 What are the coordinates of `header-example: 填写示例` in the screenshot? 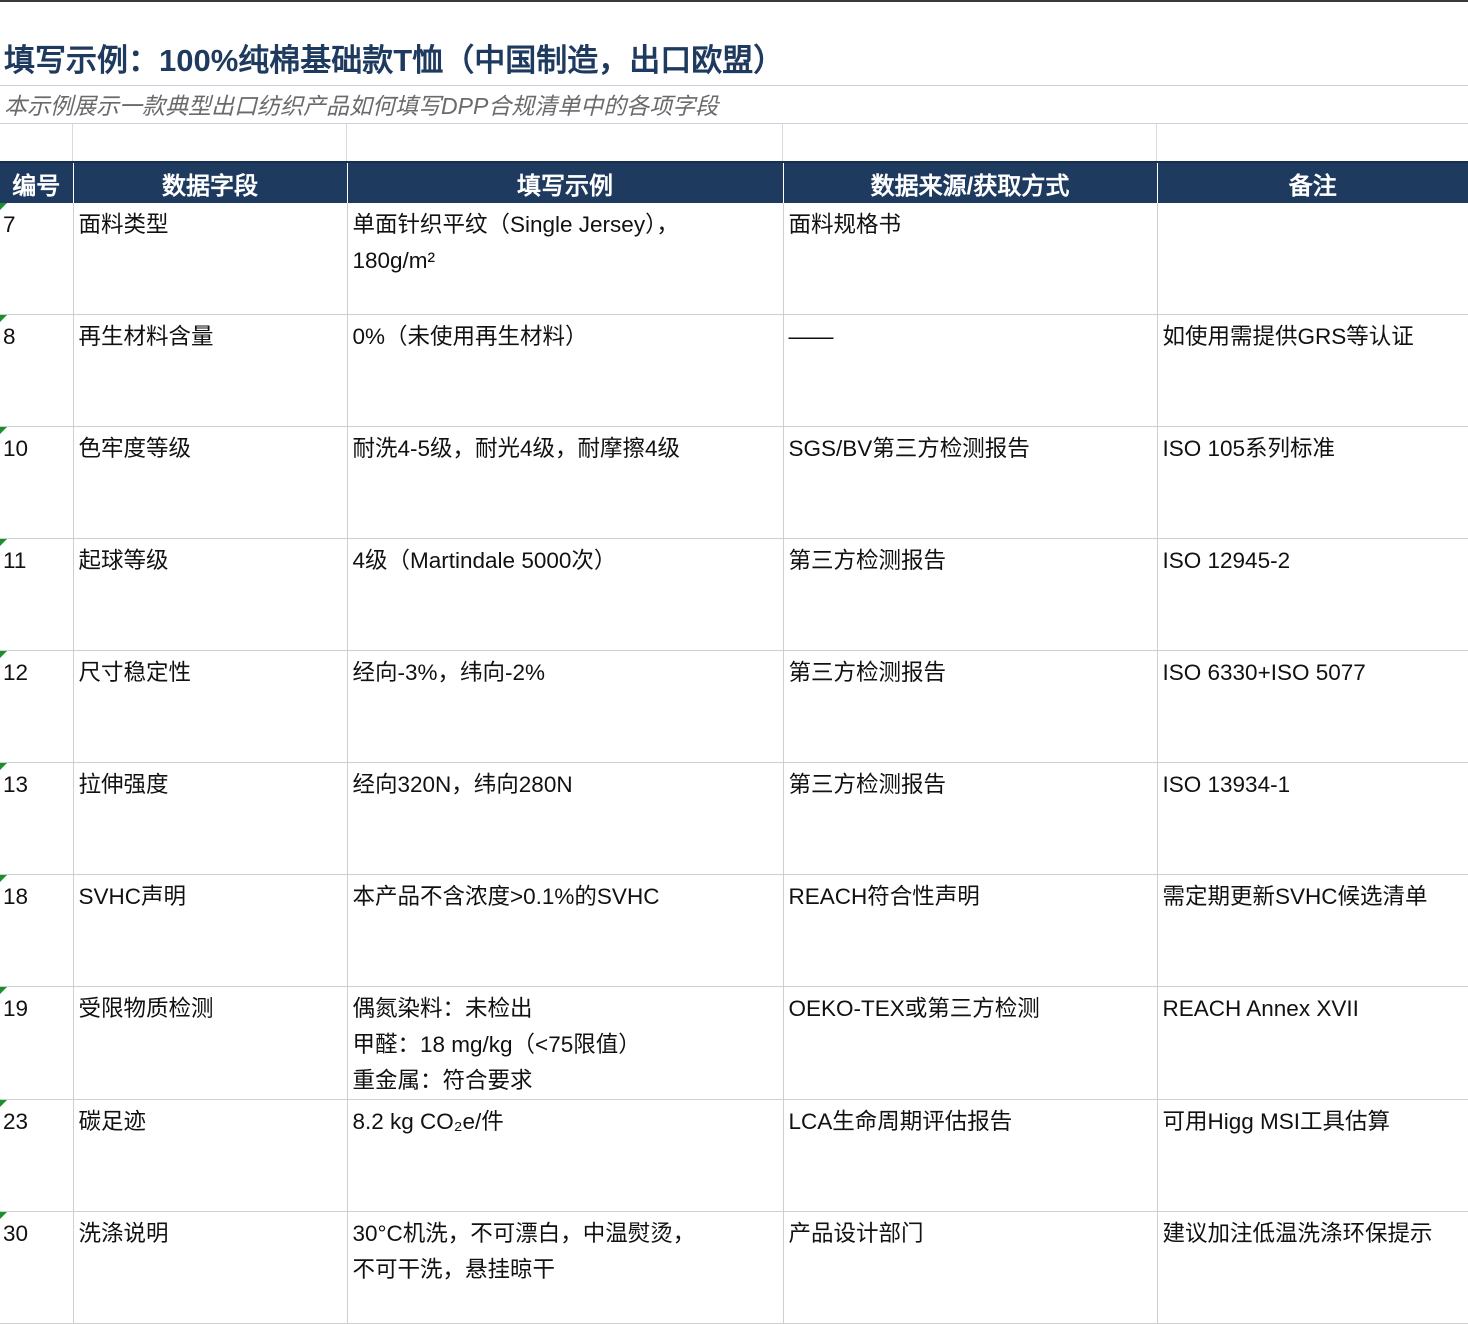 It's located at (565, 182).